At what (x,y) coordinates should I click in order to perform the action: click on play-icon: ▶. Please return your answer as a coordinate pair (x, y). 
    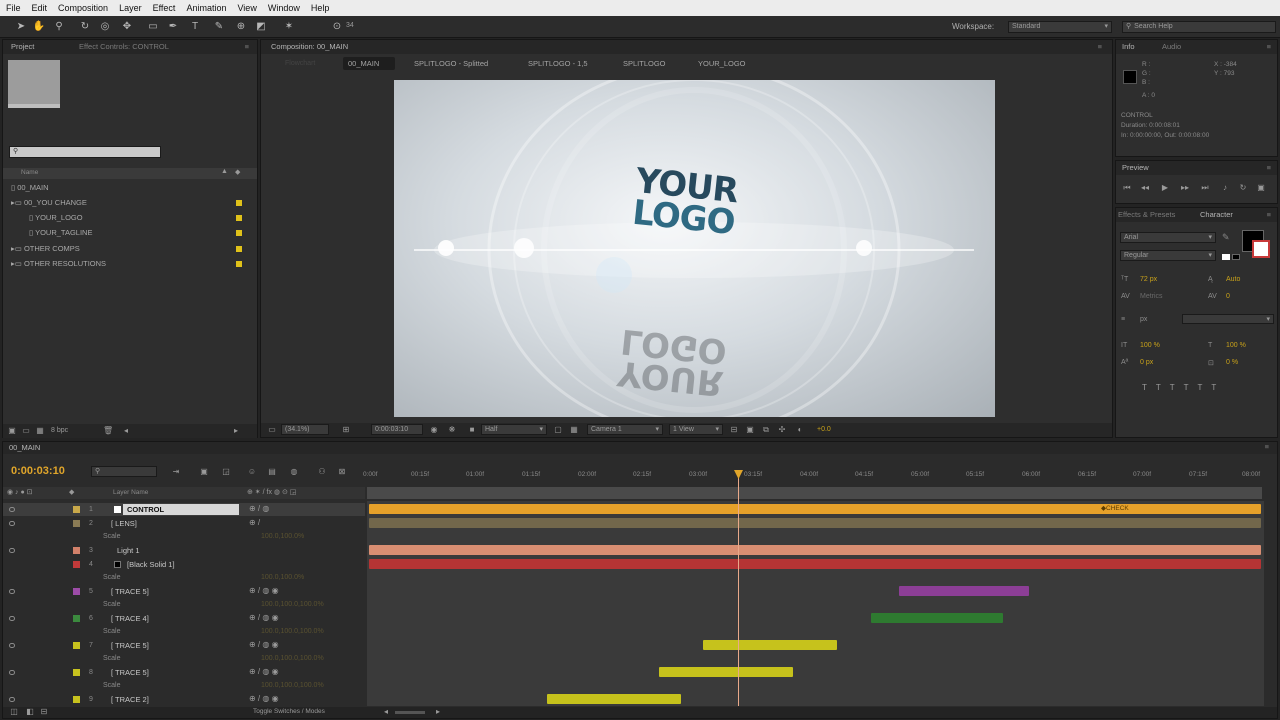
    Looking at the image, I should click on (1165, 188).